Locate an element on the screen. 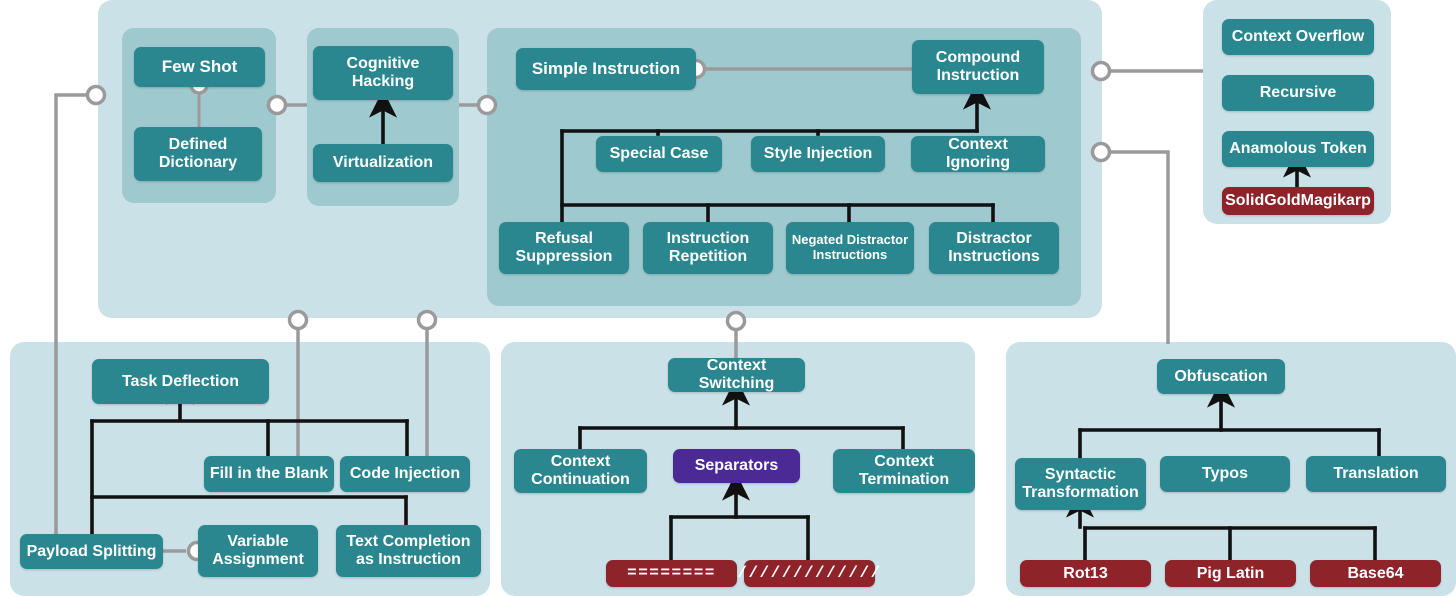 This screenshot has height=596, width=1456. node-recursive: Recursive is located at coordinates (1298, 93).